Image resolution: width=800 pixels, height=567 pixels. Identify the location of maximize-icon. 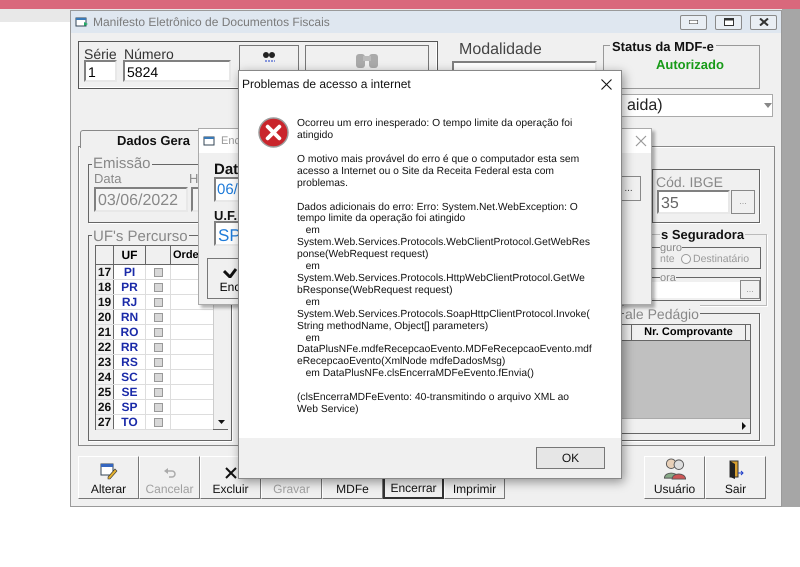
(729, 22).